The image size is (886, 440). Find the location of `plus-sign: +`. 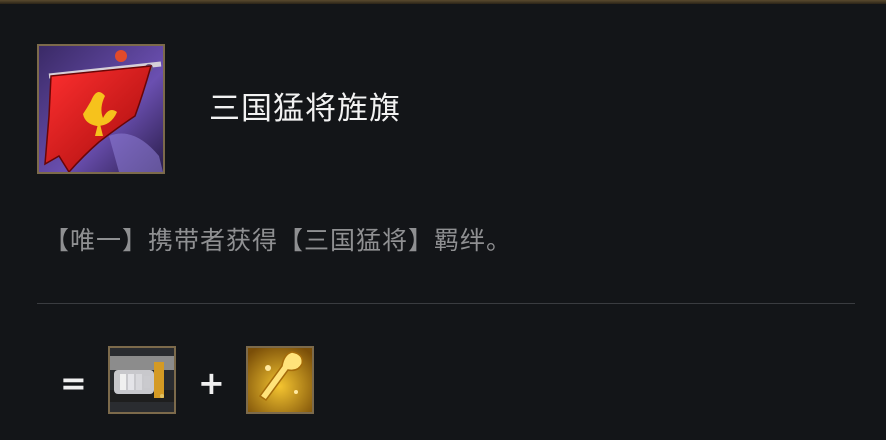

plus-sign: + is located at coordinates (211, 383).